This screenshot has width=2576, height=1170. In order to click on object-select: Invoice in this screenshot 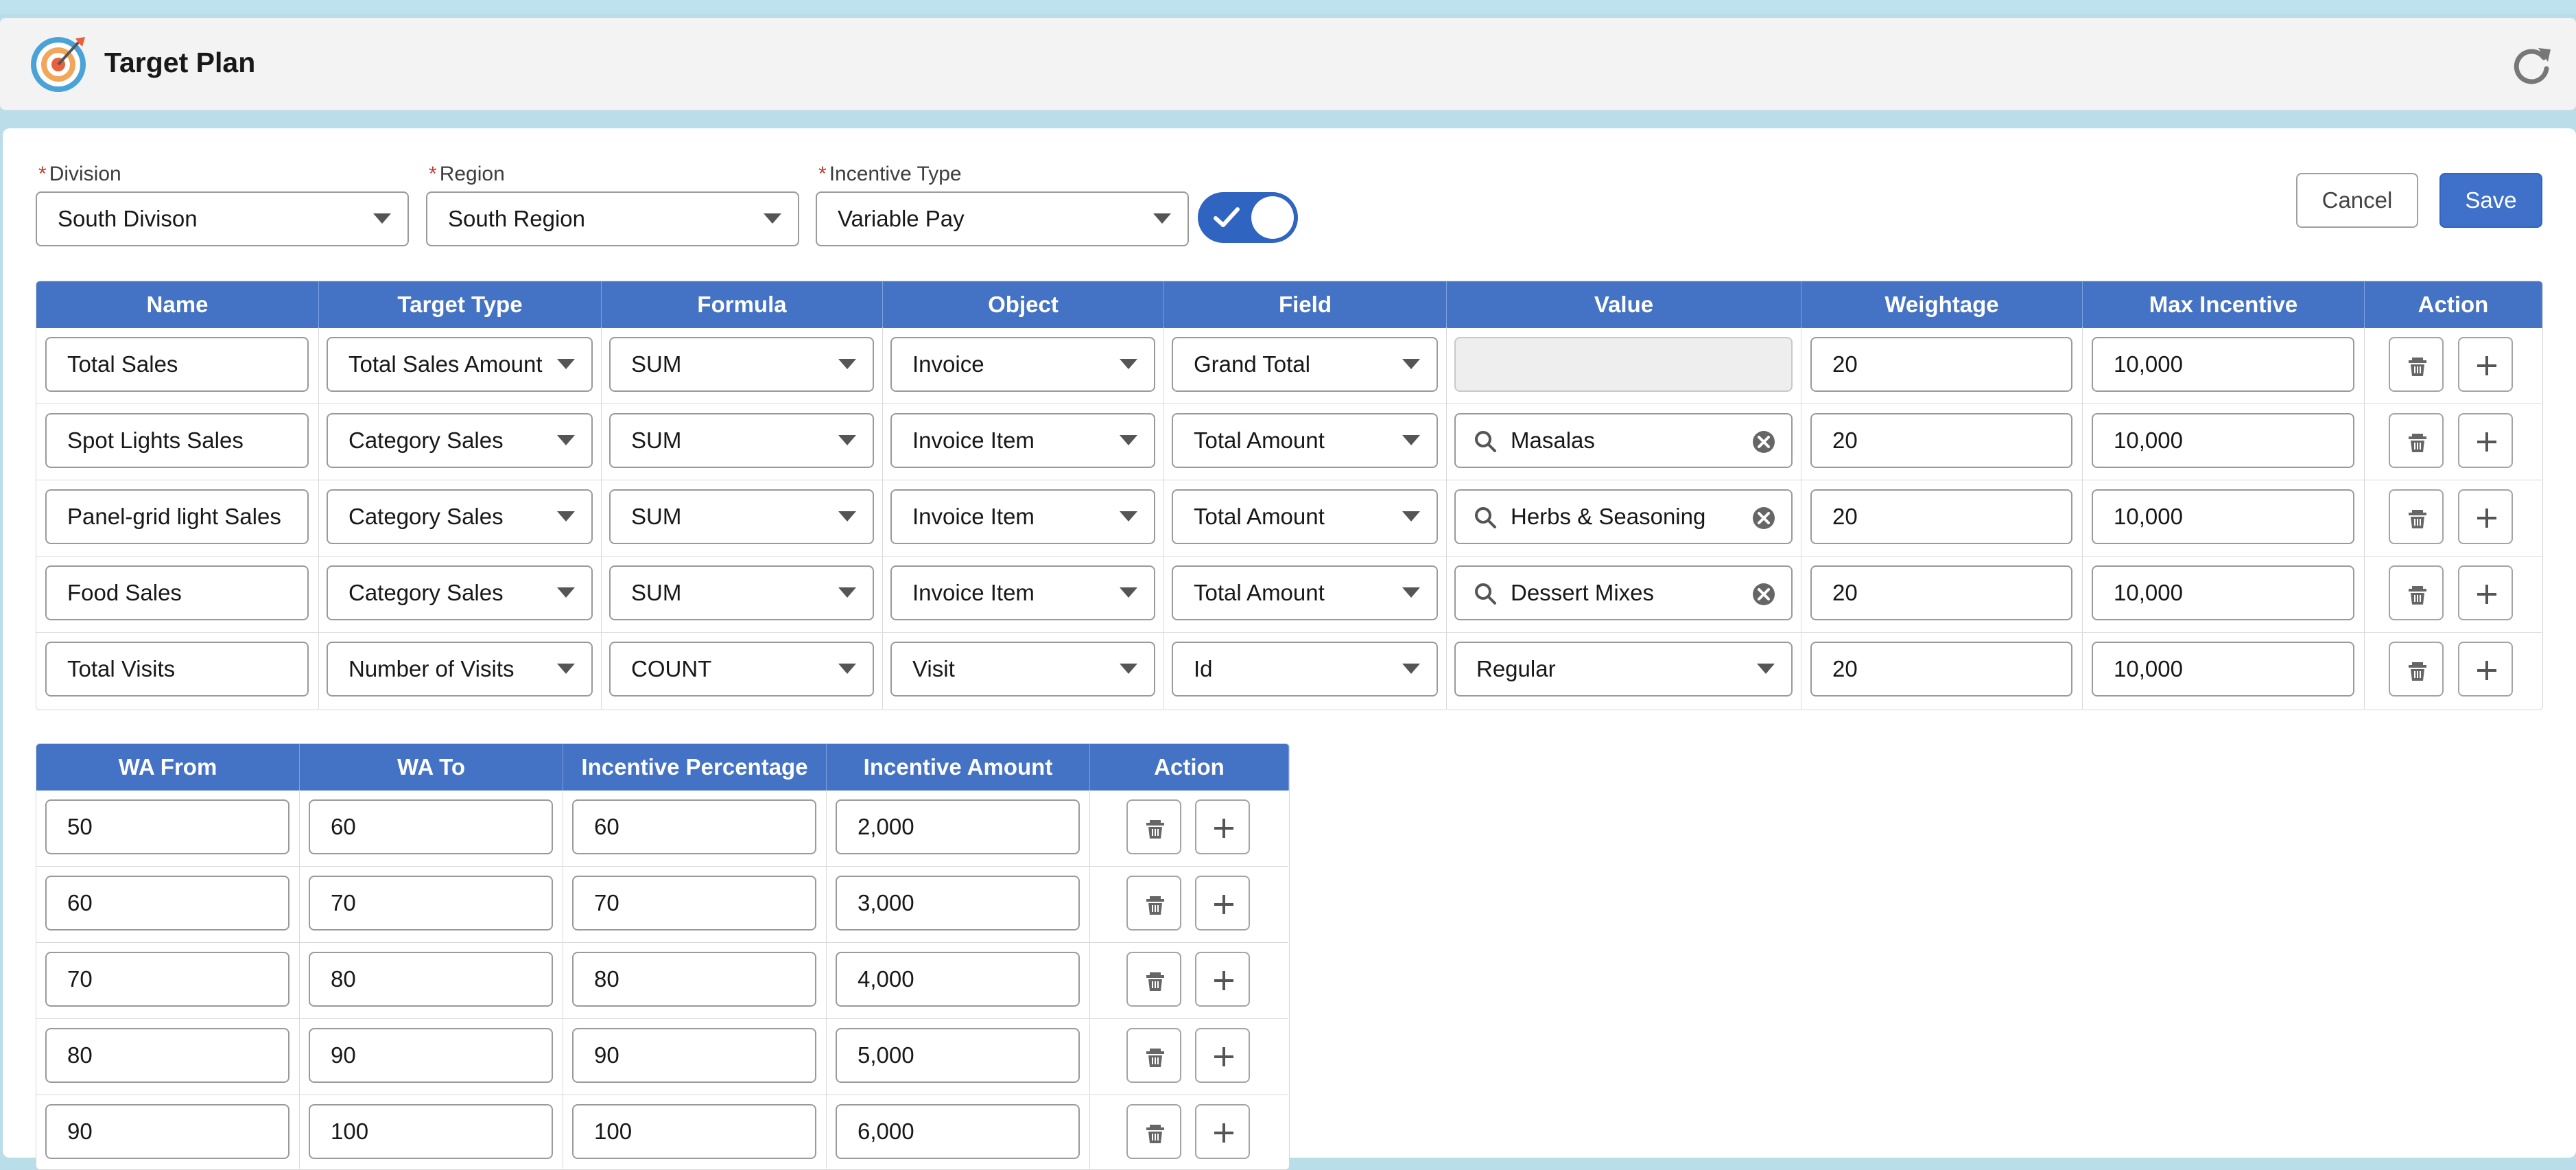, I will do `click(1022, 364)`.